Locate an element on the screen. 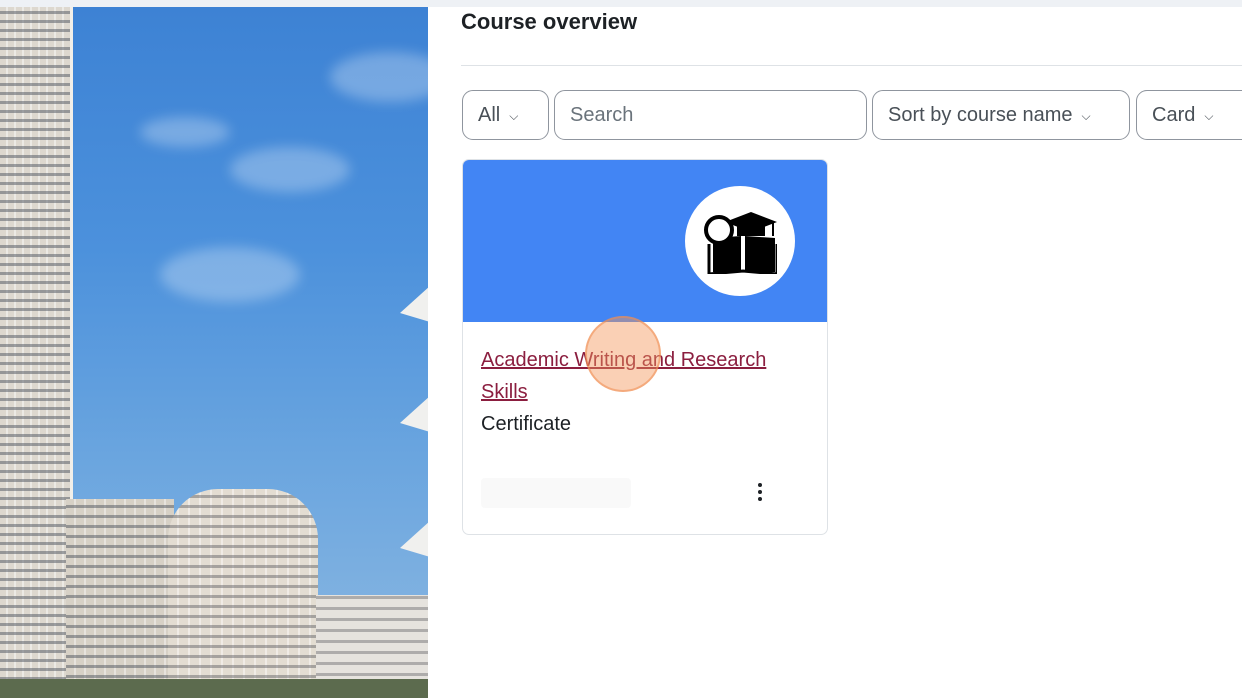 This screenshot has height=698, width=1242. view-dropdown-label: Card is located at coordinates (1174, 114).